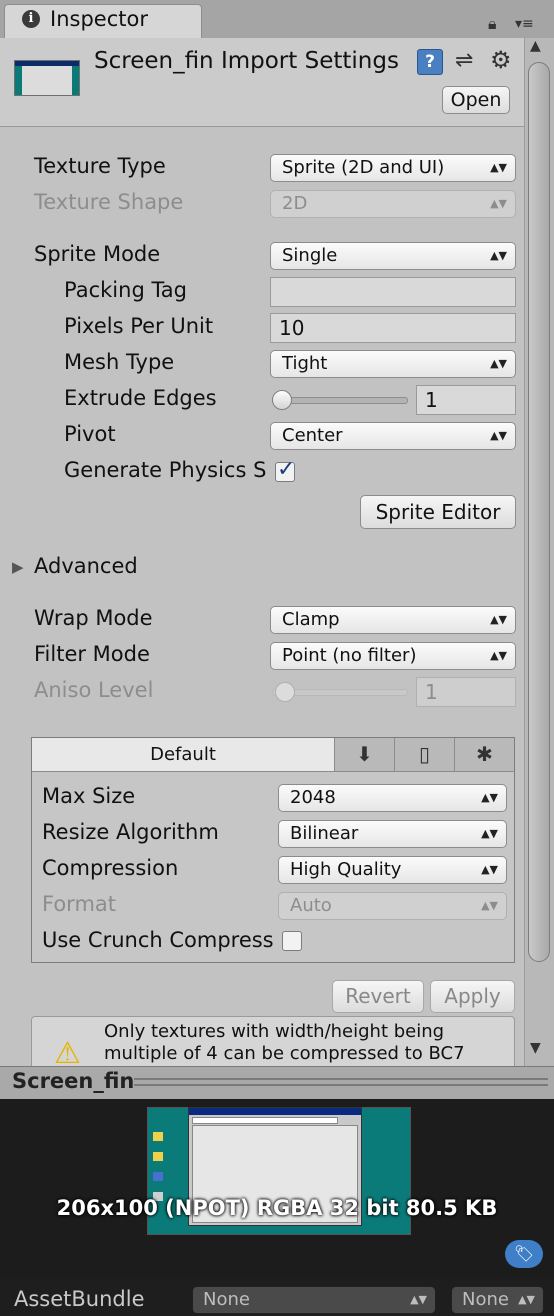  What do you see at coordinates (312, 435) in the screenshot?
I see `pivot-value: Center` at bounding box center [312, 435].